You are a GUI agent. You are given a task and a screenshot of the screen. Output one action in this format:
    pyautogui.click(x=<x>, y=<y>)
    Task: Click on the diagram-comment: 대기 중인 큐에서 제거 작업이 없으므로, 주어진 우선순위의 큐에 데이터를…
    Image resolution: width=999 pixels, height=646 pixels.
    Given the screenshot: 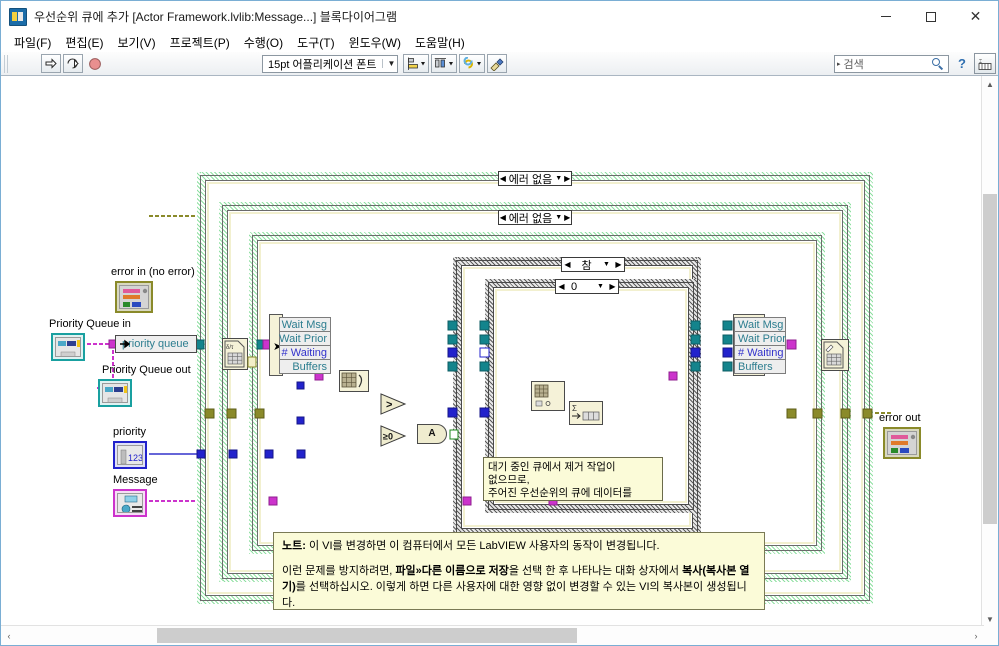 What is the action you would take?
    pyautogui.click(x=573, y=479)
    